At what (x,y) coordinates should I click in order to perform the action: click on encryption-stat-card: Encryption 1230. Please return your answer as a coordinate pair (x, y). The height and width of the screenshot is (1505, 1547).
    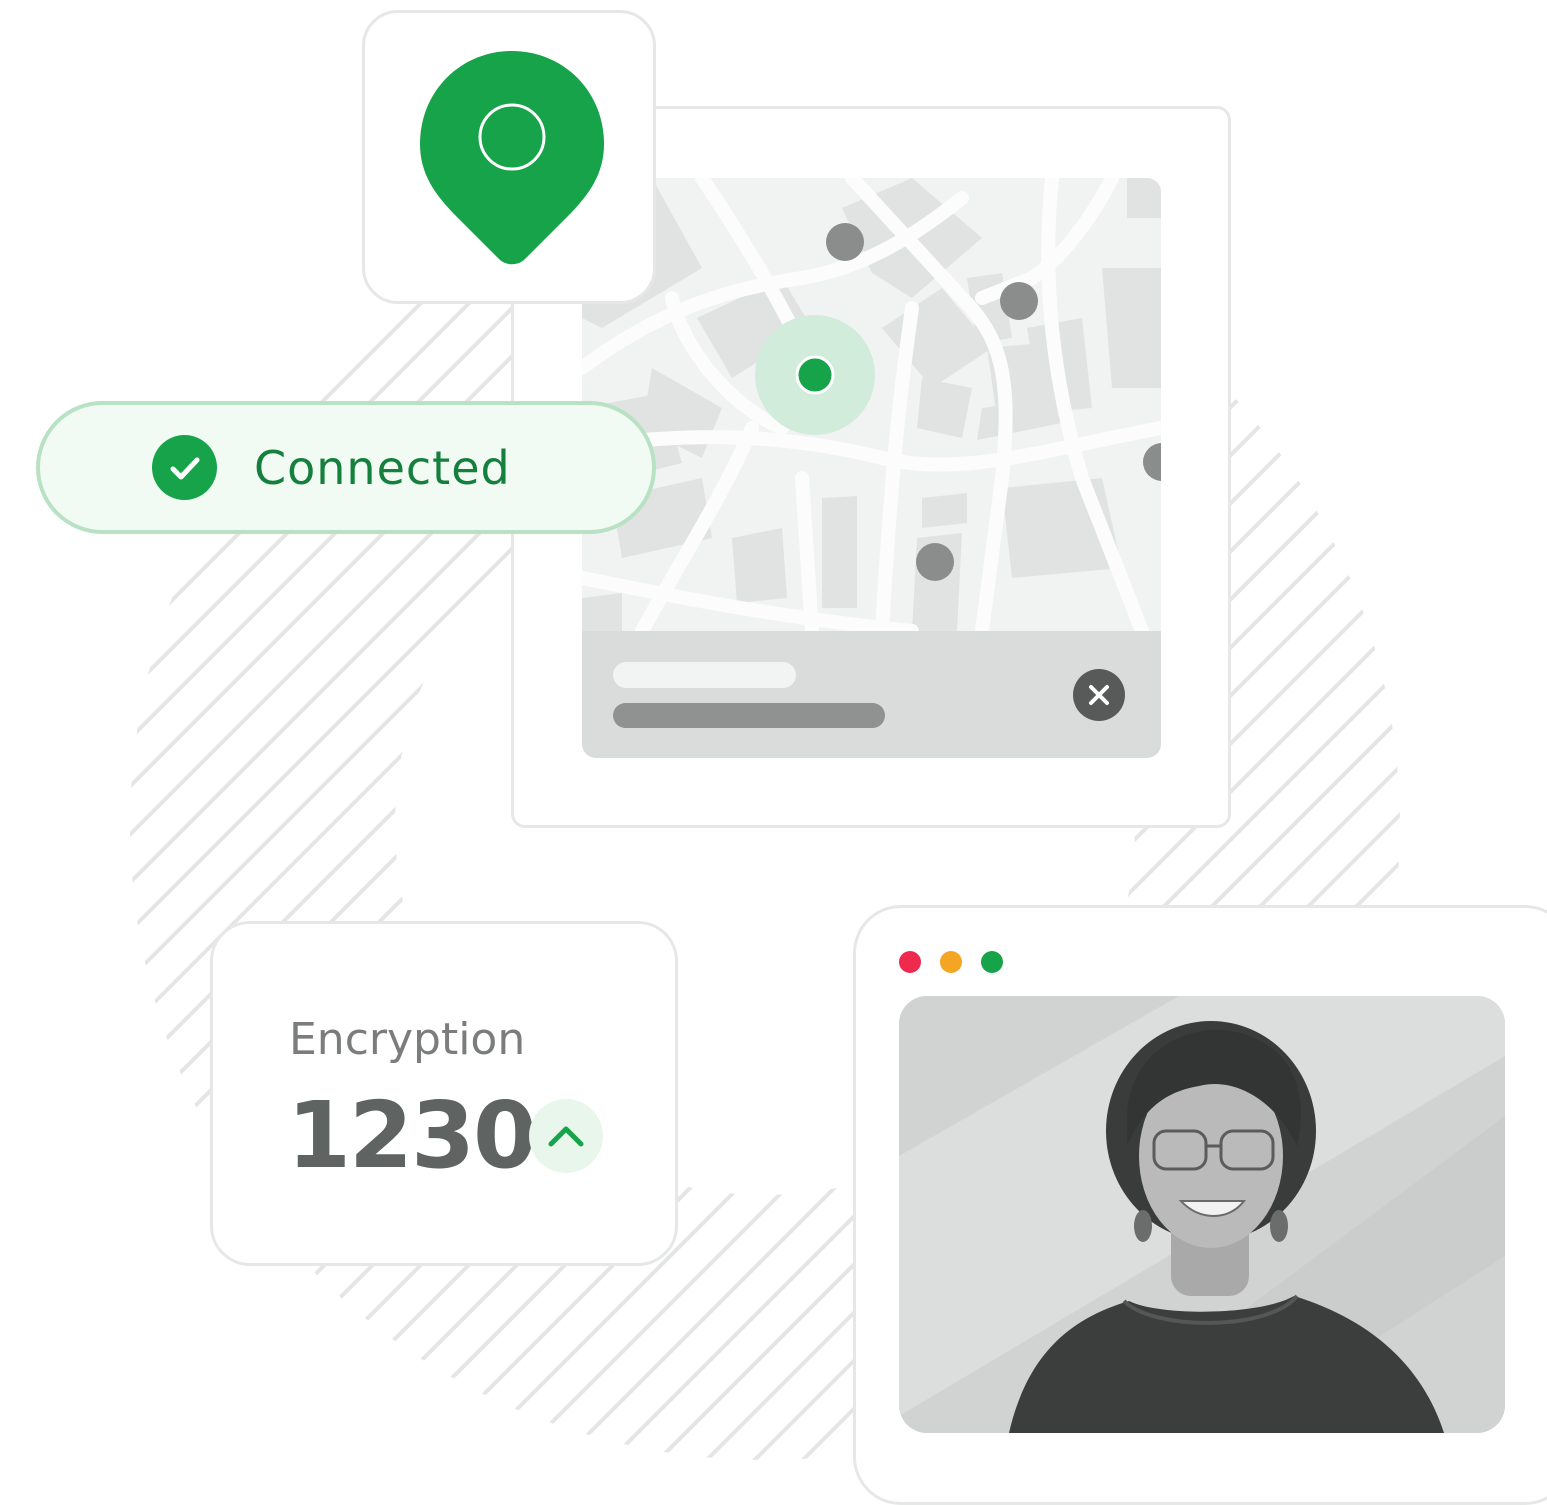
    Looking at the image, I should click on (444, 1093).